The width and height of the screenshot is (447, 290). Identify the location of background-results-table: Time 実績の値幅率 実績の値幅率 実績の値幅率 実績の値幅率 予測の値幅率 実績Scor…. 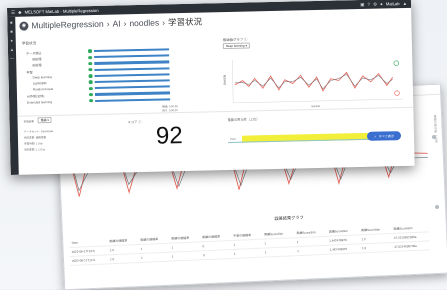
(249, 244).